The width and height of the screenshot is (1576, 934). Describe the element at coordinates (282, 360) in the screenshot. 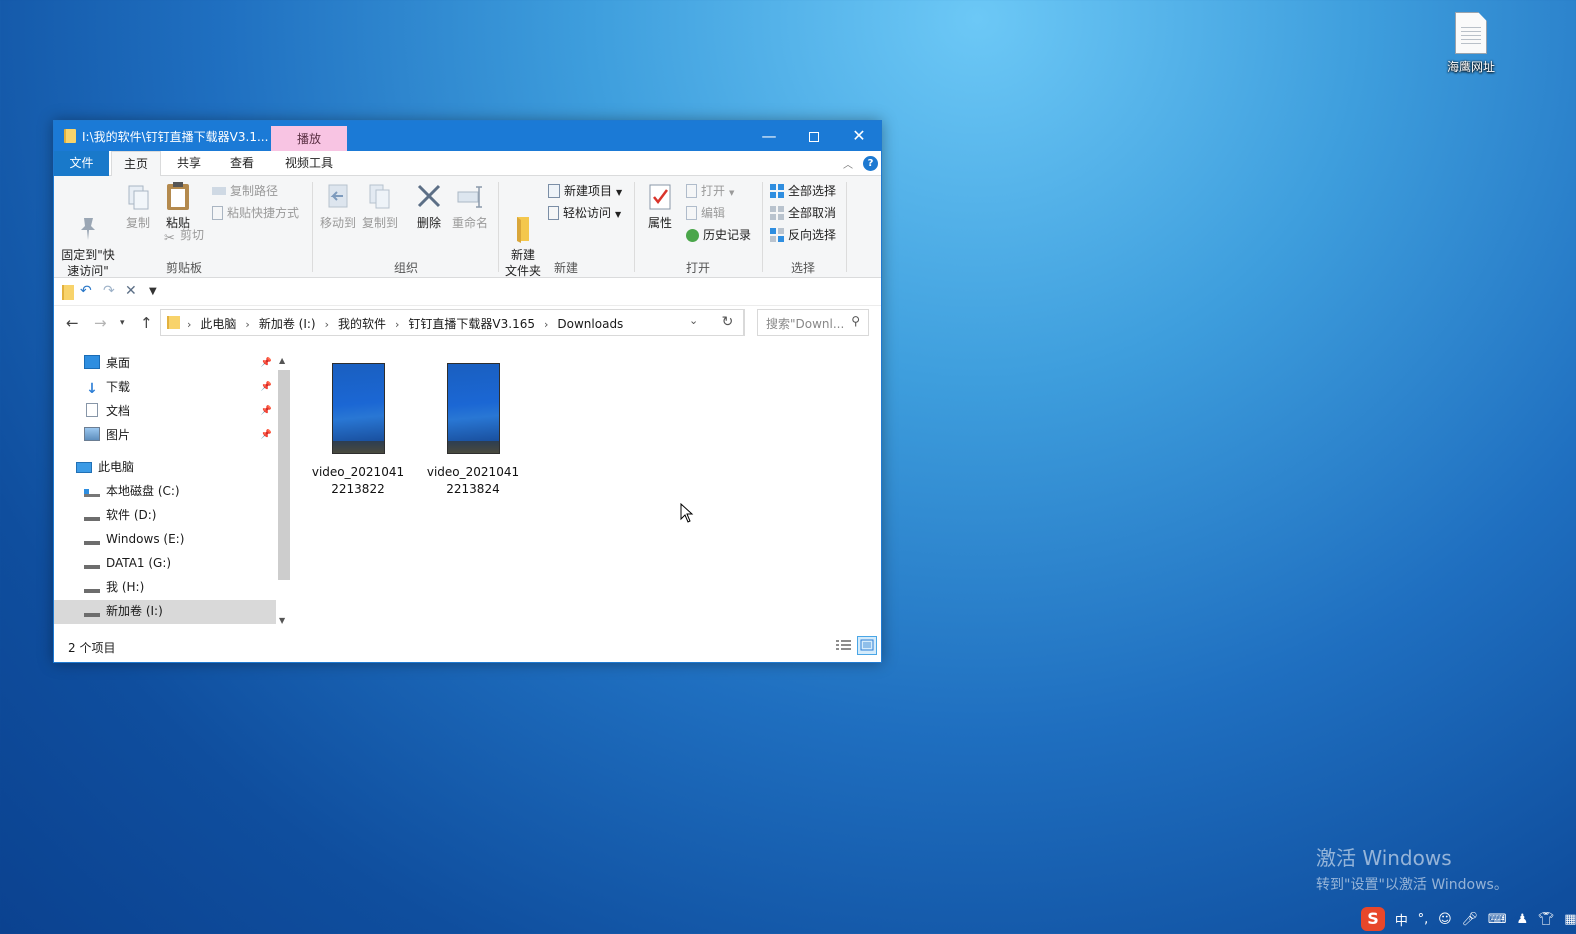

I see `scroll-up-icon: ▲` at that location.